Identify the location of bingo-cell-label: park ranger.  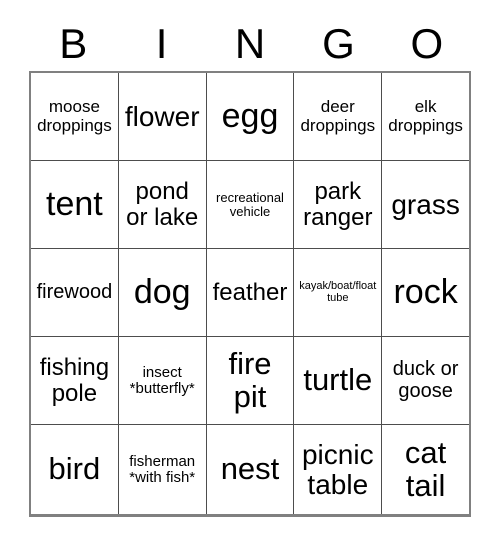
(338, 204).